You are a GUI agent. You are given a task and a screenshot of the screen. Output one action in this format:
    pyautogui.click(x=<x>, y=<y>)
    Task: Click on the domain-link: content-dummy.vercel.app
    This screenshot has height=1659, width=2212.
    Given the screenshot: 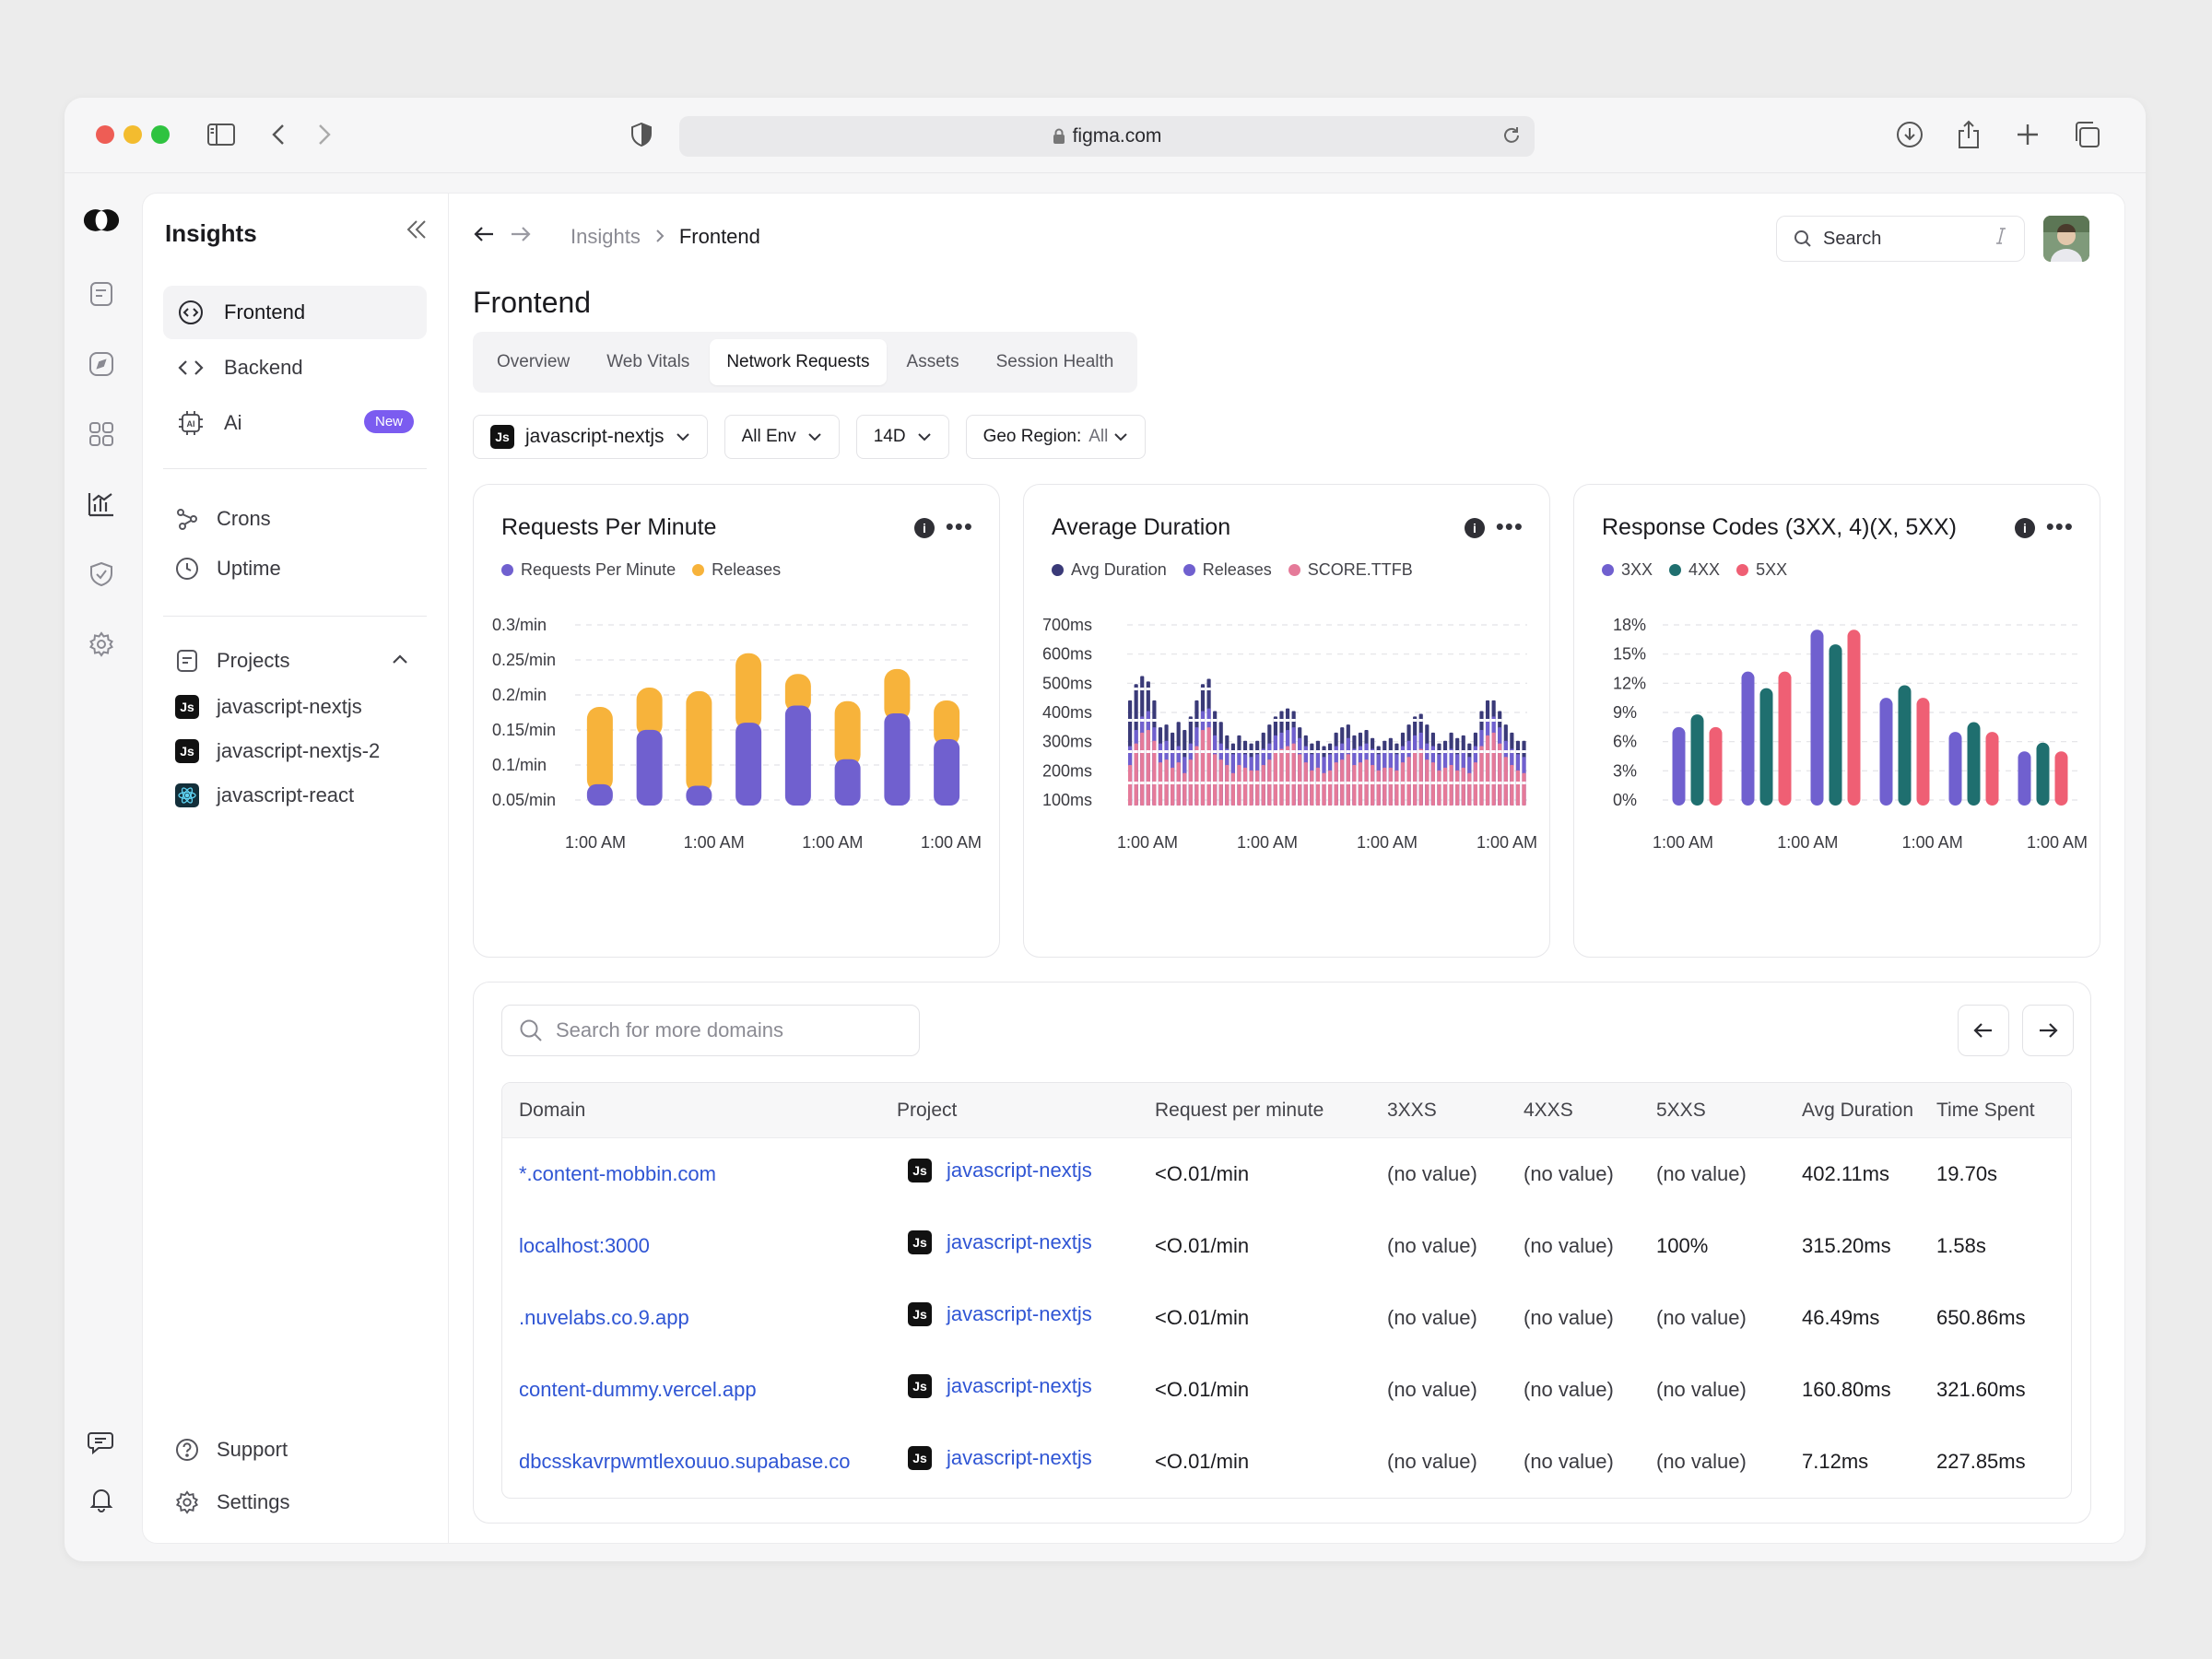 What is the action you would take?
    pyautogui.click(x=638, y=1390)
    